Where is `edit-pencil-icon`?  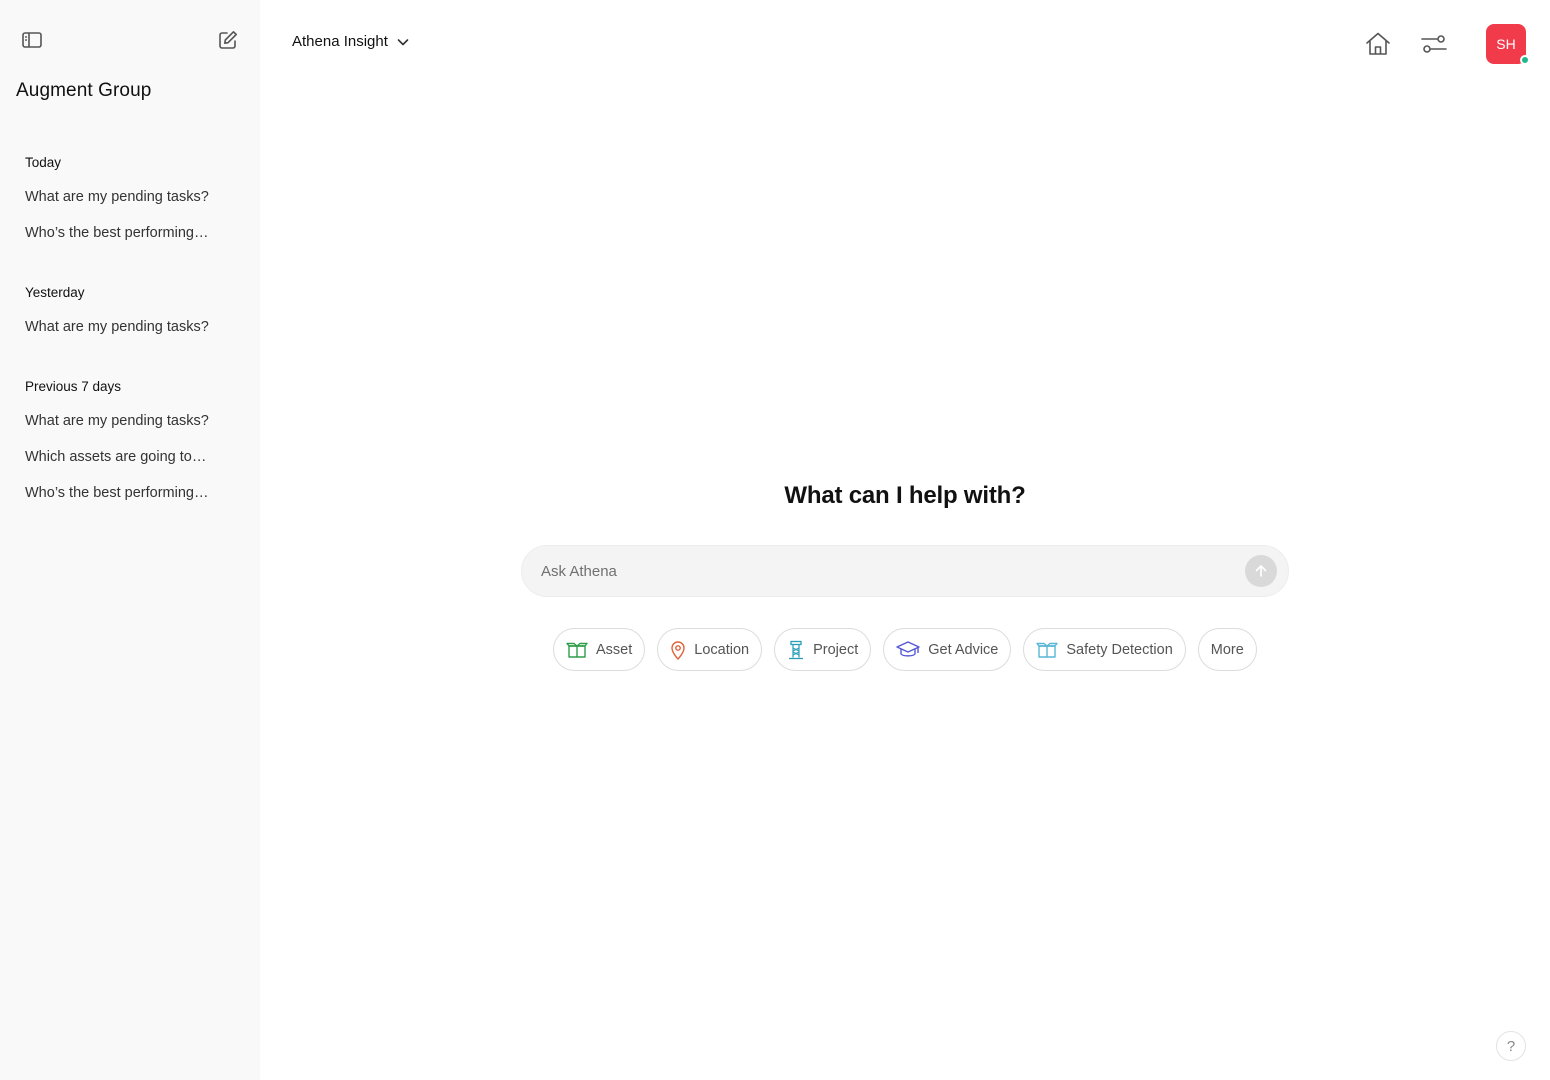
edit-pencil-icon is located at coordinates (228, 40).